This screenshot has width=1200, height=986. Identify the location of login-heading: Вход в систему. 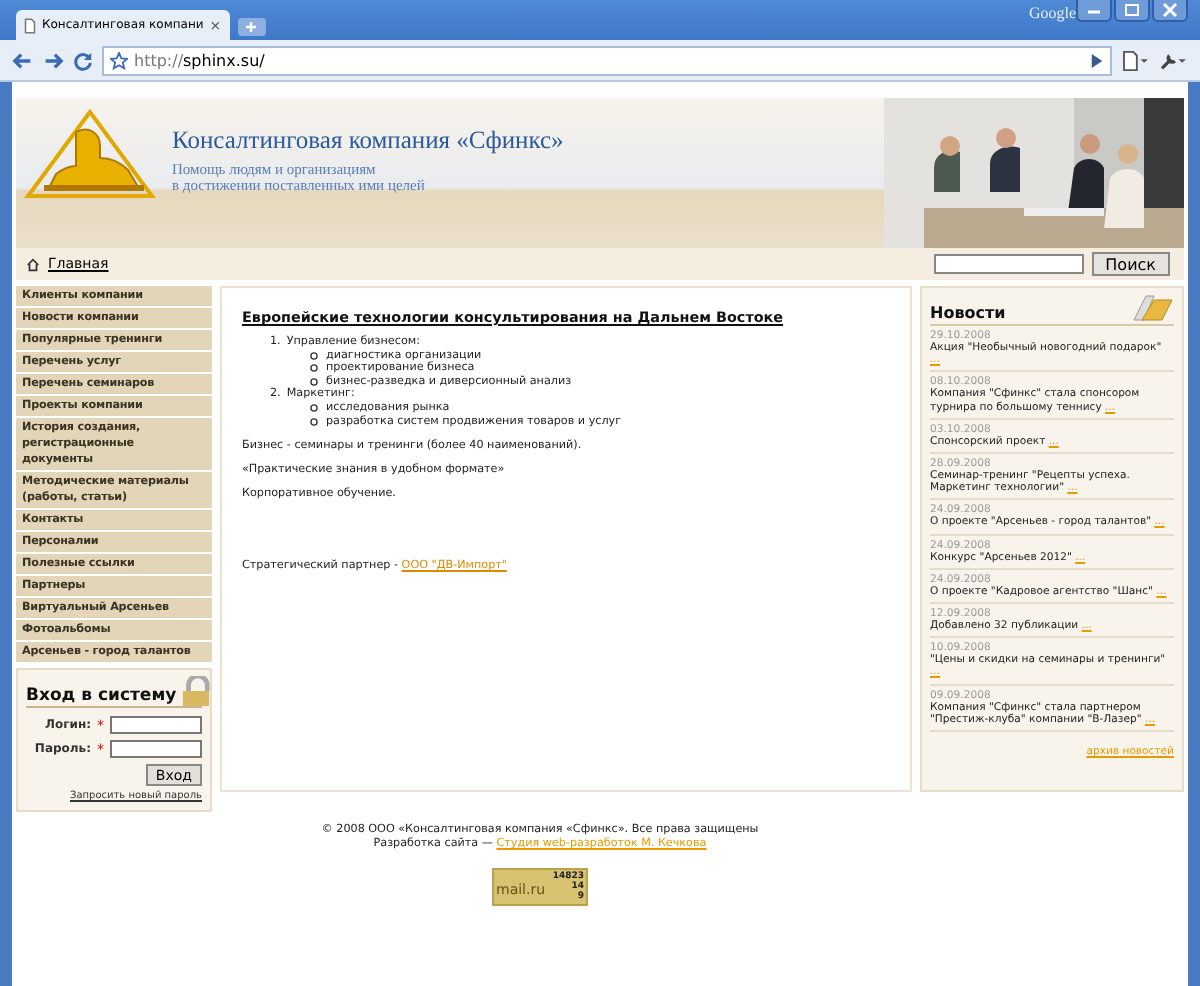
(101, 696).